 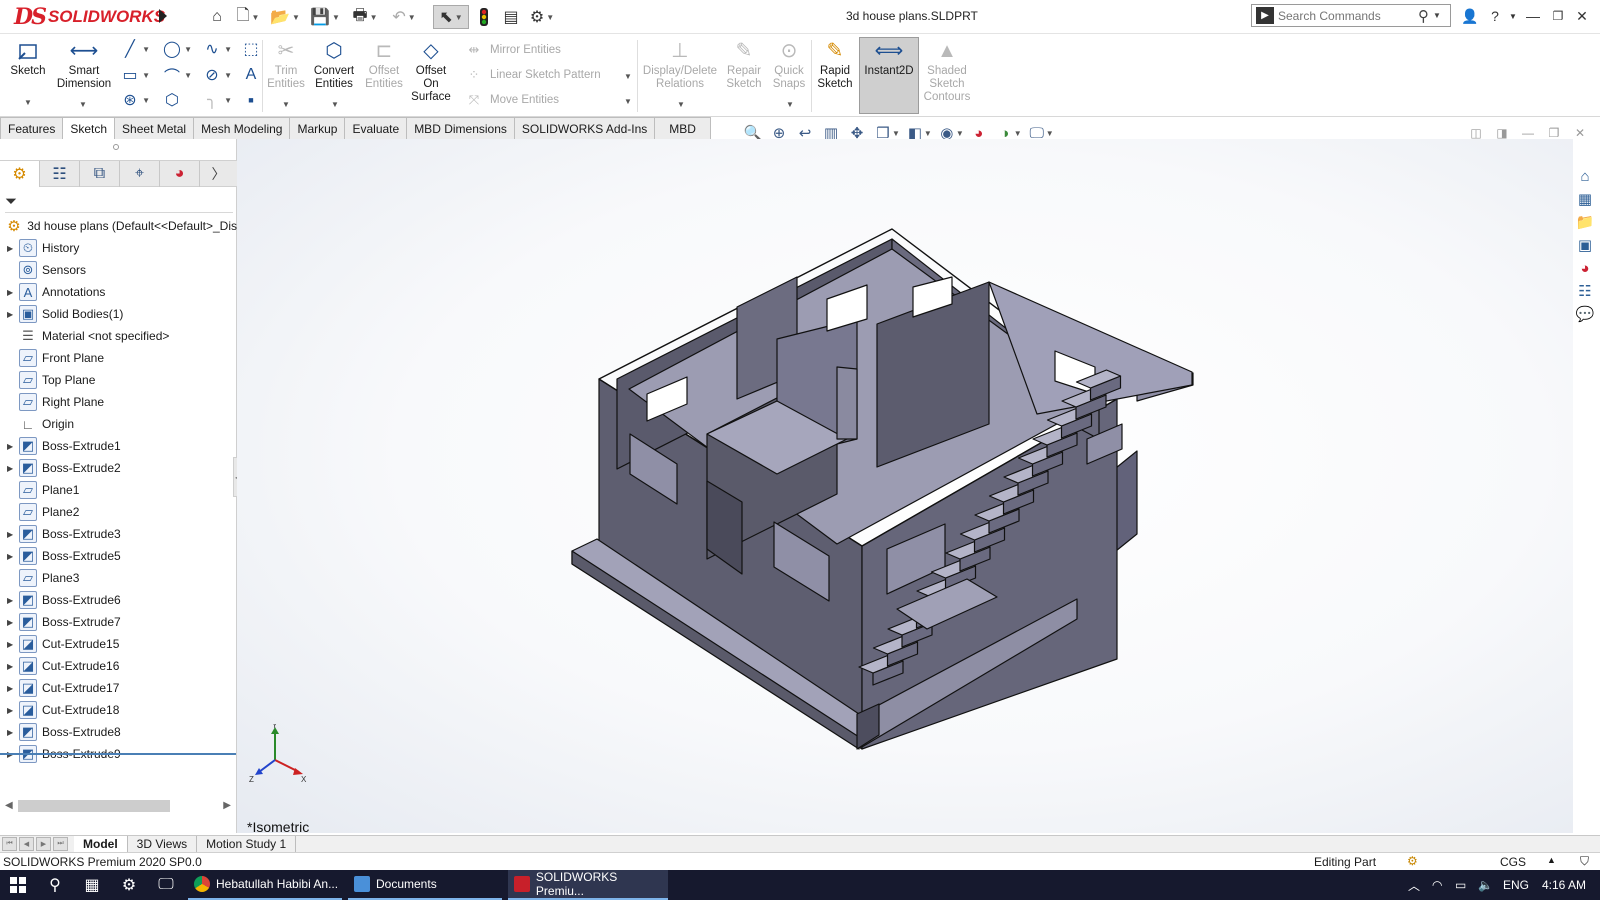 I want to click on sketch-button: Sketch, so click(x=28, y=58).